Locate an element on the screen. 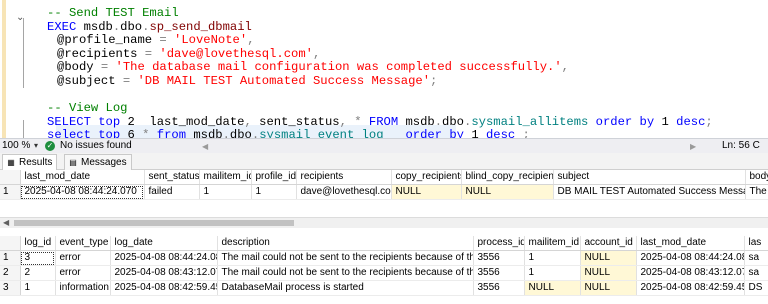 The height and width of the screenshot is (304, 768). code-token: 1 is located at coordinates (478, 133).